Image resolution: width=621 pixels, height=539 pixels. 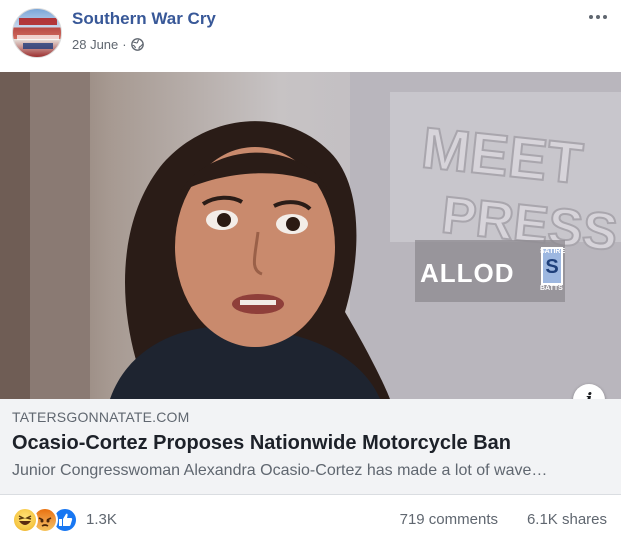 What do you see at coordinates (48, 520) in the screenshot?
I see `reaction-icons` at bounding box center [48, 520].